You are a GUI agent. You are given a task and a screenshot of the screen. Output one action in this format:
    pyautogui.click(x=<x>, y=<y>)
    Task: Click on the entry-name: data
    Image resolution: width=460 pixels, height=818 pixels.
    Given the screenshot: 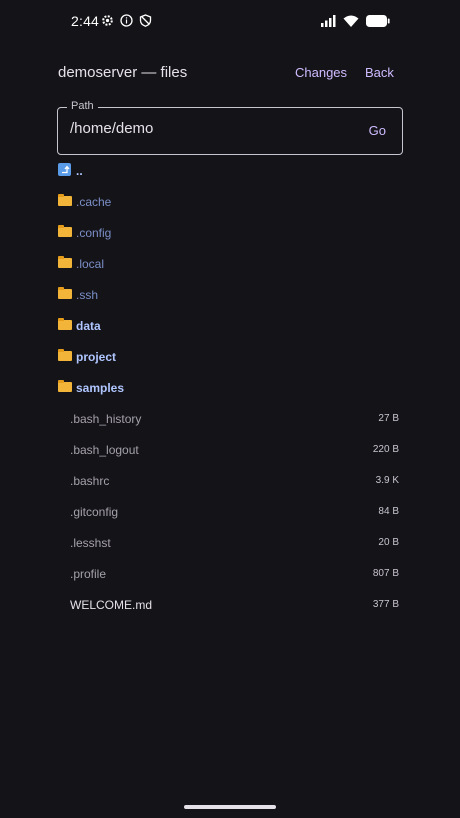 What is the action you would take?
    pyautogui.click(x=88, y=326)
    